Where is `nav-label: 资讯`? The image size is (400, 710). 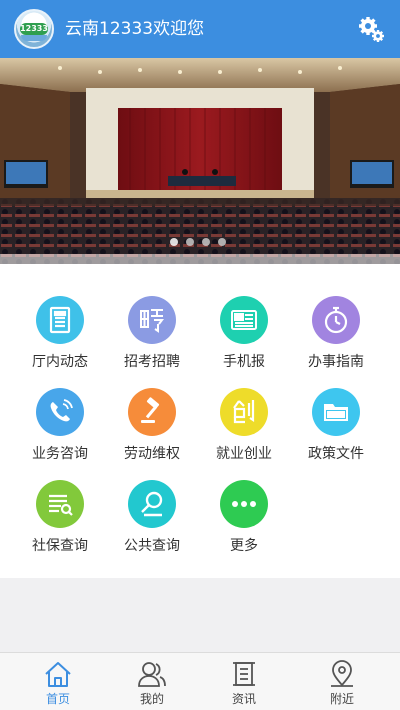
nav-label: 资讯 is located at coordinates (243, 699).